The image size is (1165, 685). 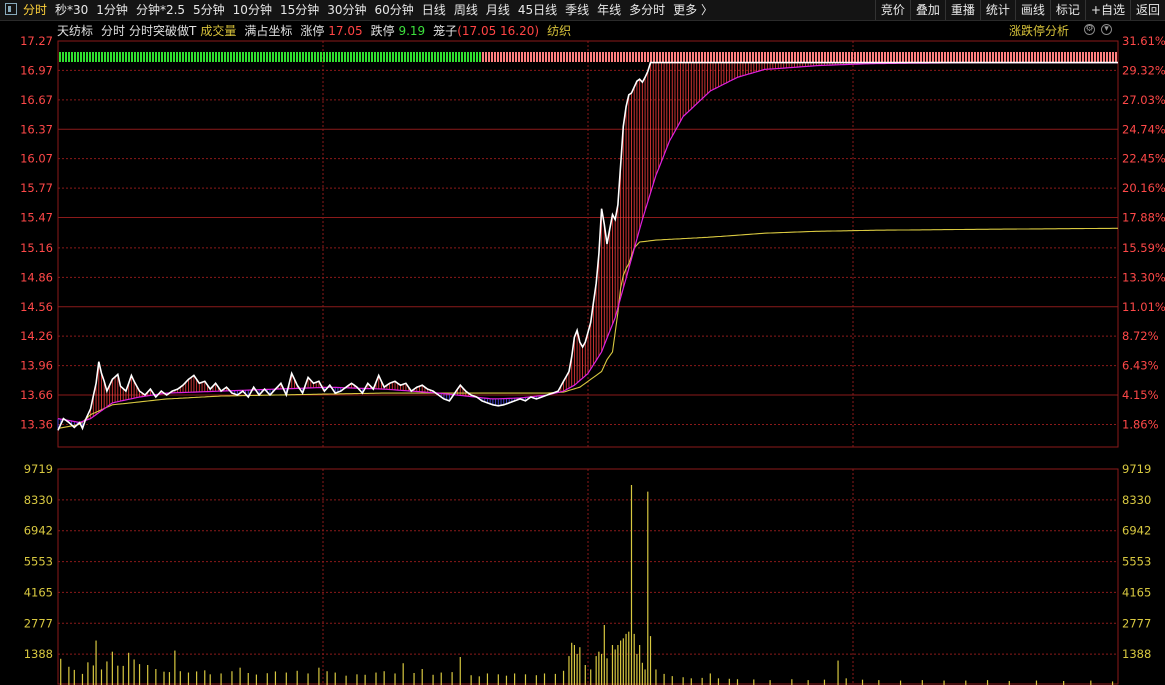 I want to click on window-icon, so click(x=11, y=9).